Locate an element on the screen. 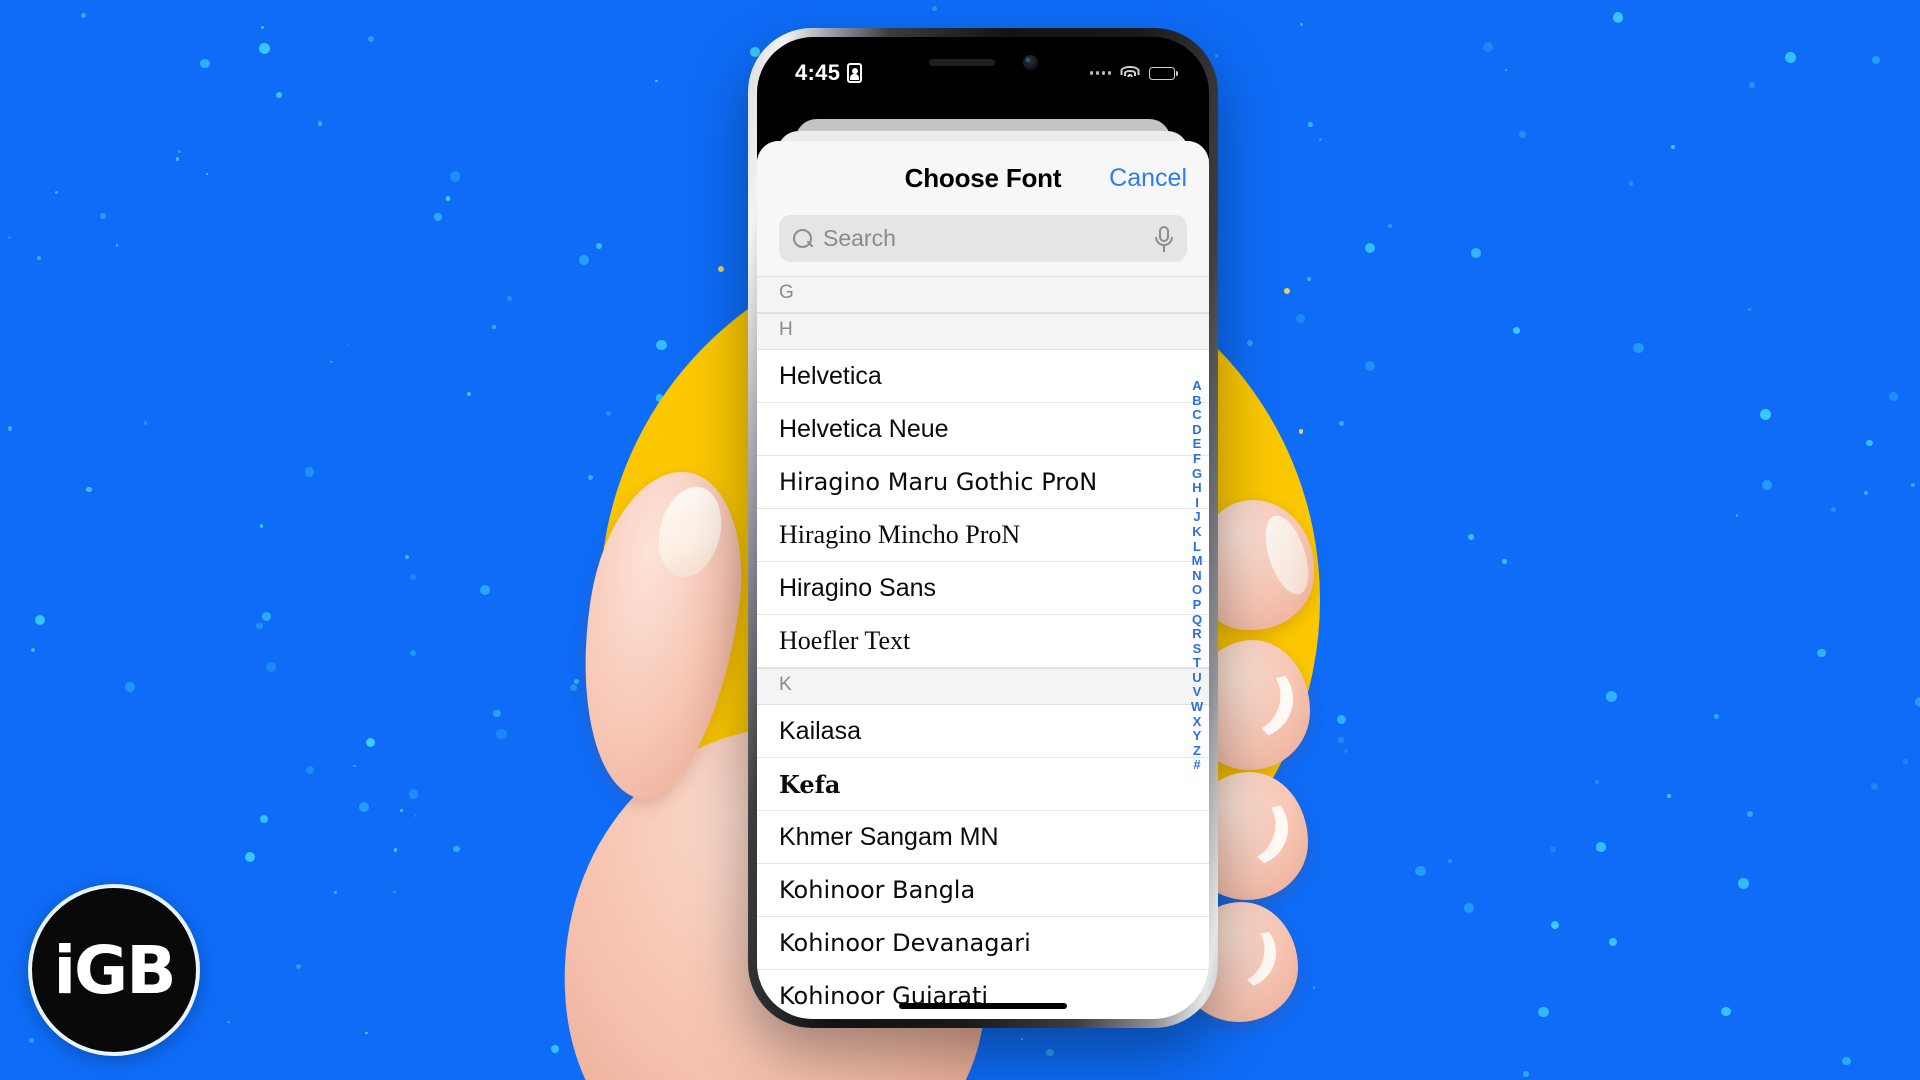 The height and width of the screenshot is (1080, 1920). index-letter-O: O is located at coordinates (1197, 590).